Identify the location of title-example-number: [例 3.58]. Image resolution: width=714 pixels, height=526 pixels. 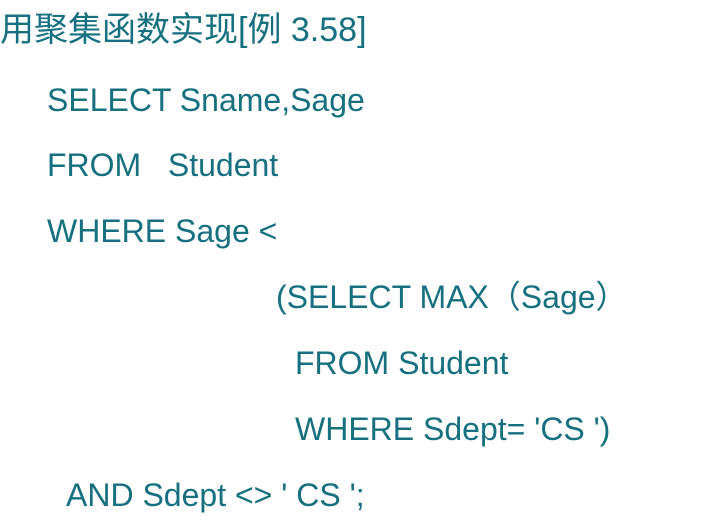
(302, 30).